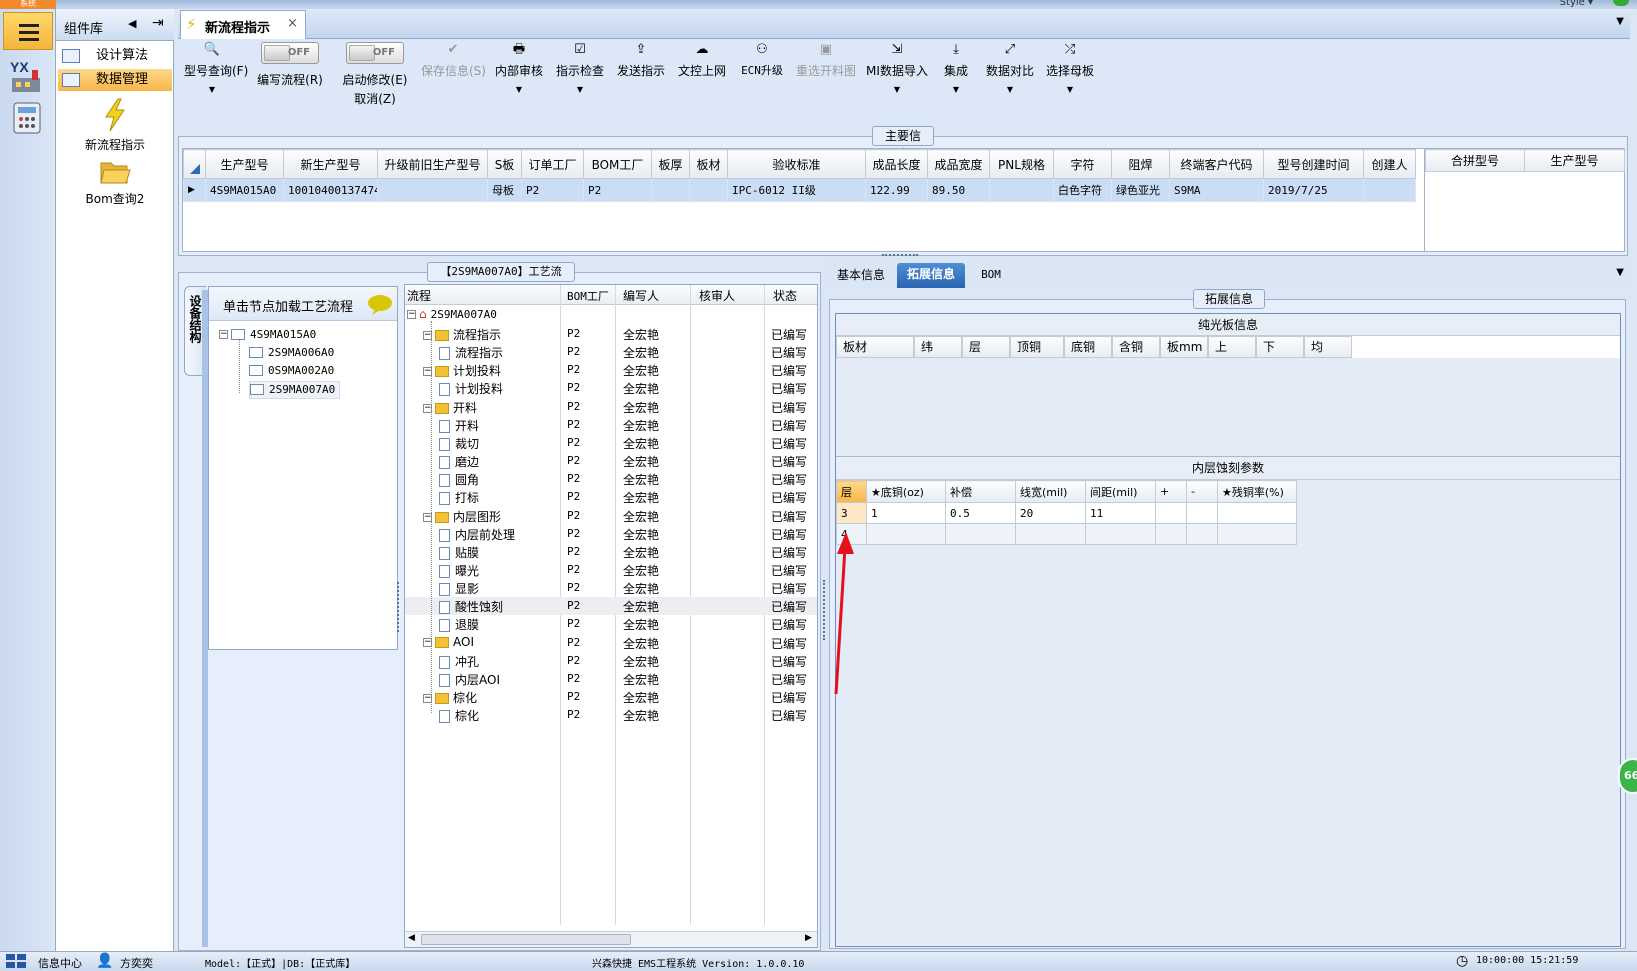 The width and height of the screenshot is (1637, 971). Describe the element at coordinates (1313, 164) in the screenshot. I see `main-col-header: 型号创建时间` at that location.